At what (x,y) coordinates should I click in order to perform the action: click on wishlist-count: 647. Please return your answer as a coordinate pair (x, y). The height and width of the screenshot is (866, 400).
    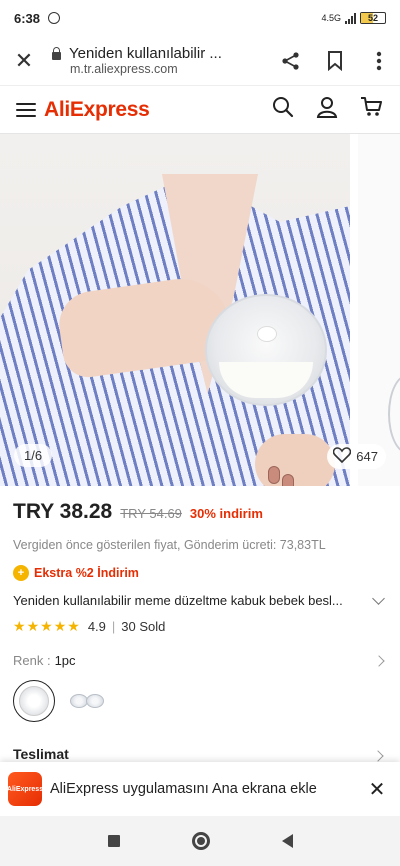
    Looking at the image, I should click on (367, 456).